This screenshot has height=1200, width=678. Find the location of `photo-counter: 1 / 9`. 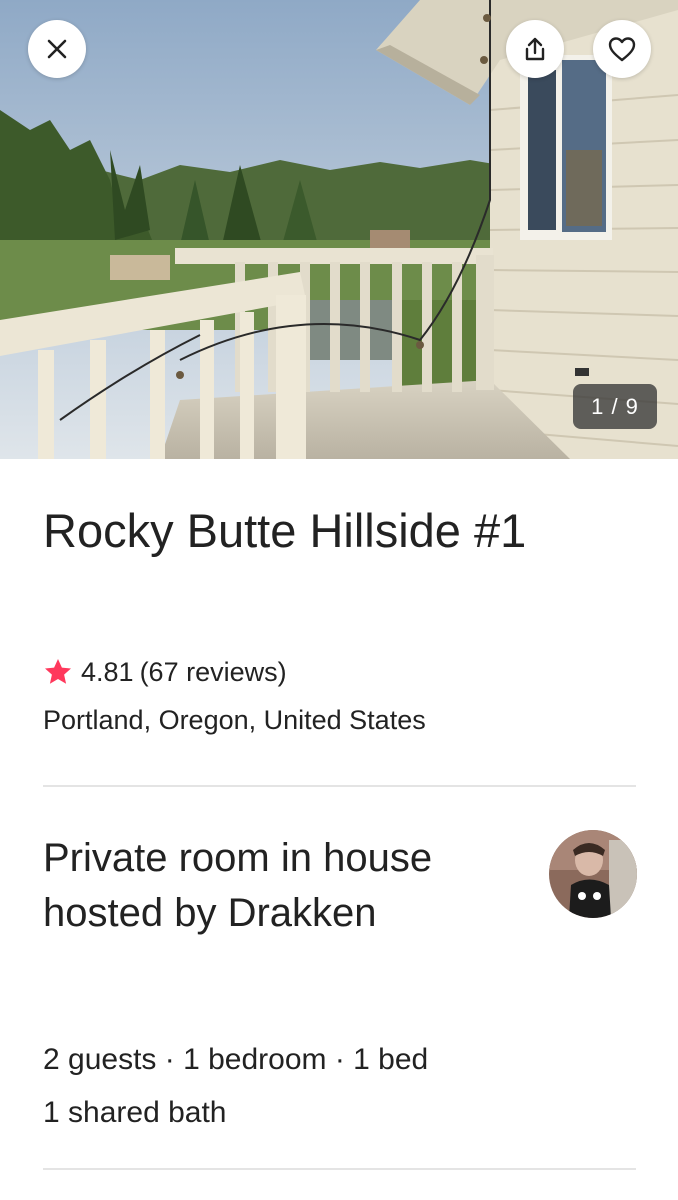

photo-counter: 1 / 9 is located at coordinates (615, 406).